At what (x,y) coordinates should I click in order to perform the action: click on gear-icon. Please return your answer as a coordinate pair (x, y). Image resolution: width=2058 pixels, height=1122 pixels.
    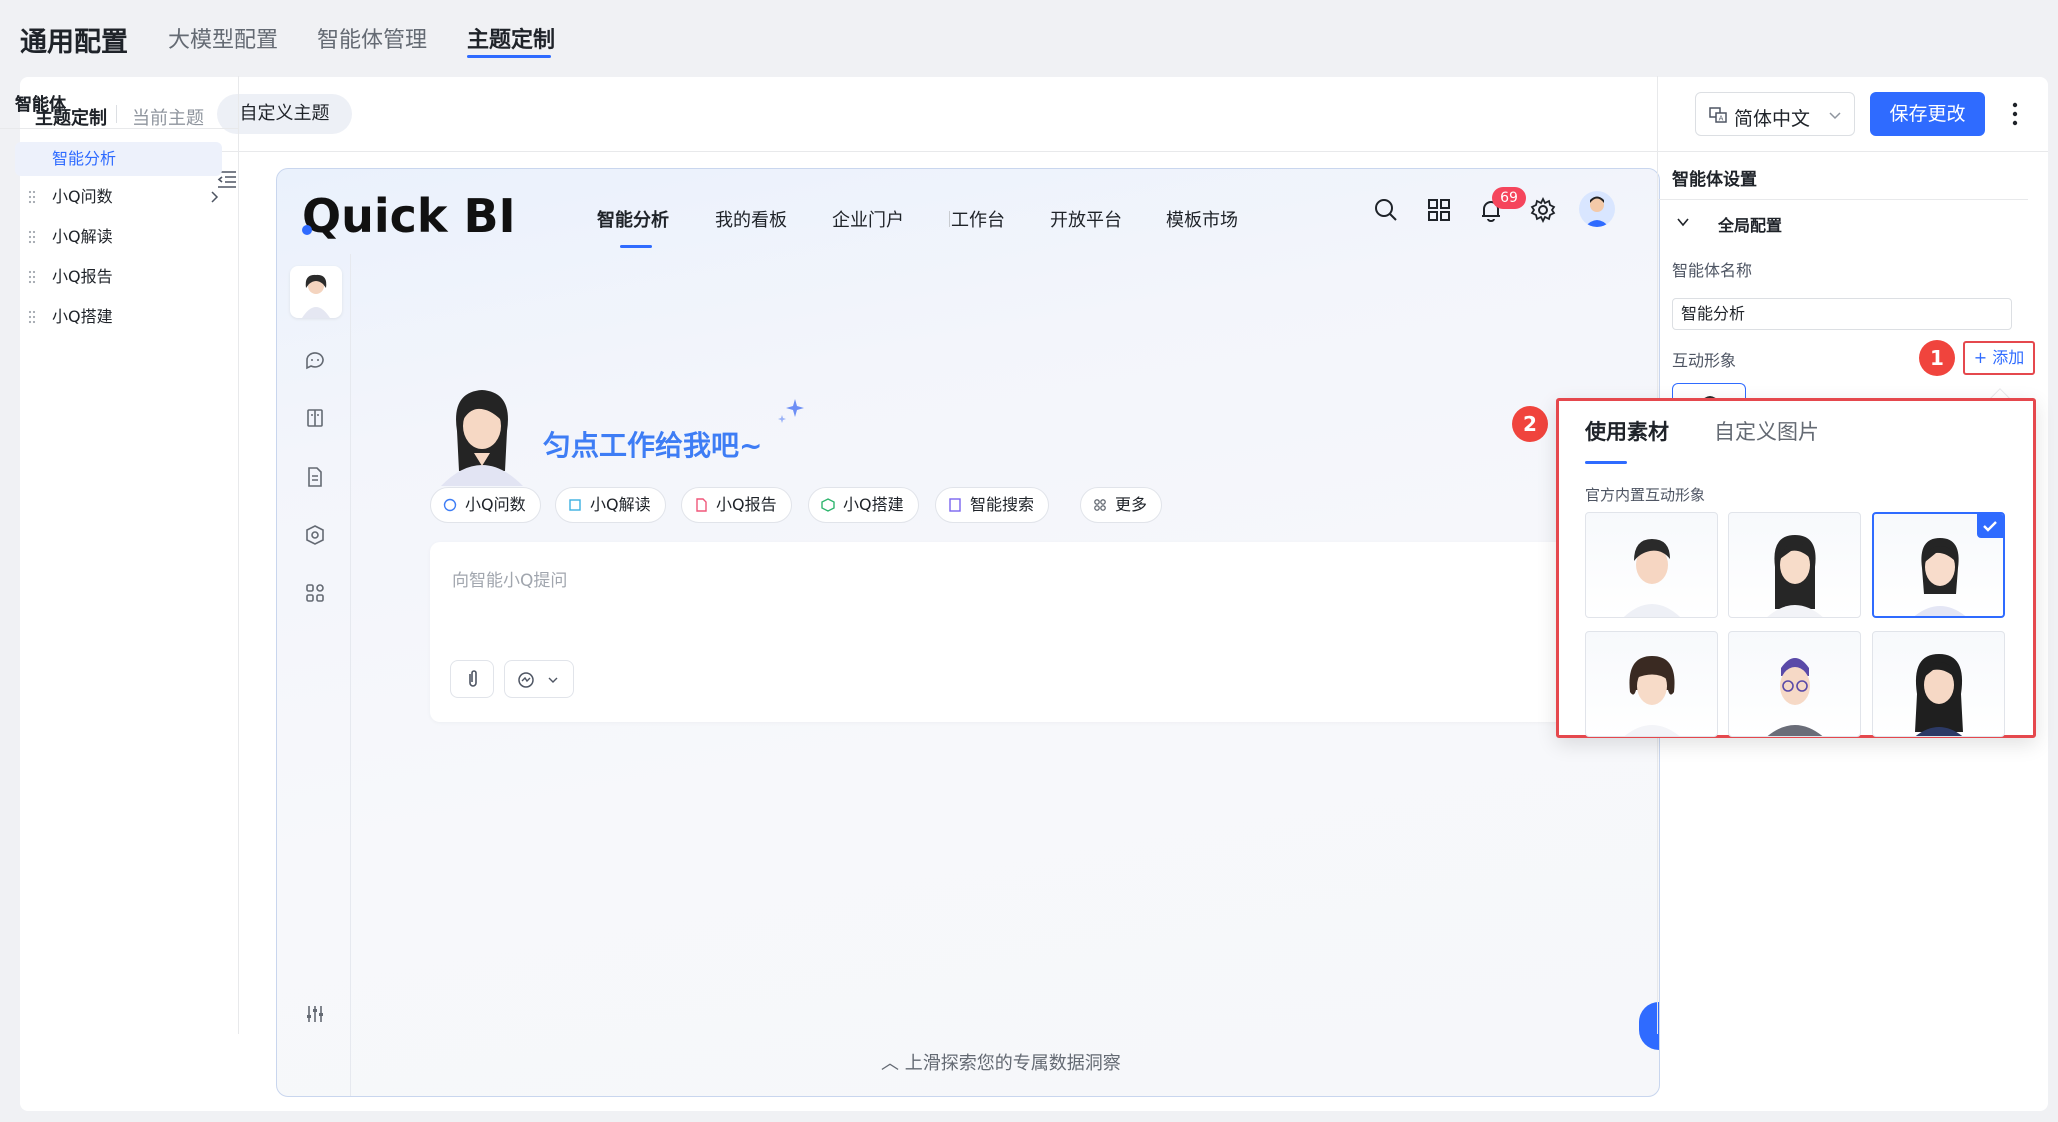
    Looking at the image, I should click on (1543, 210).